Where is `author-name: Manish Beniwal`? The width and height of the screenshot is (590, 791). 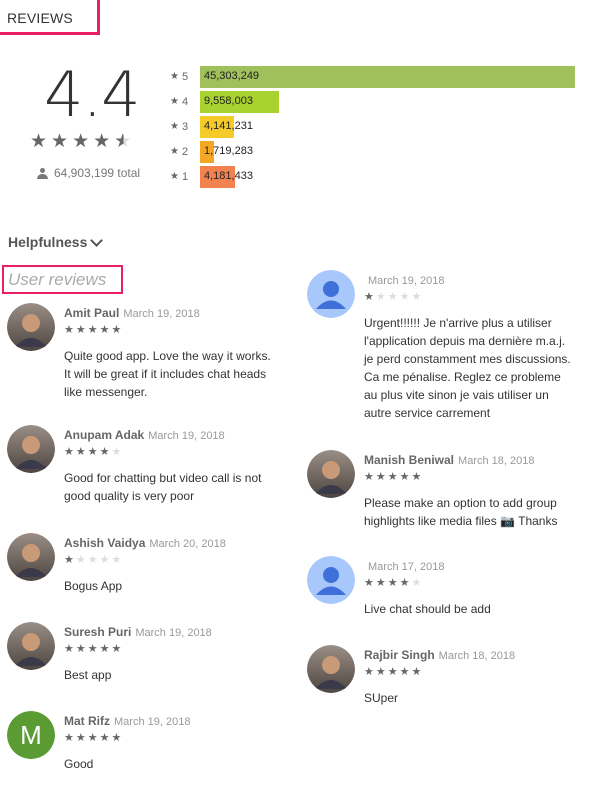 author-name: Manish Beniwal is located at coordinates (409, 460).